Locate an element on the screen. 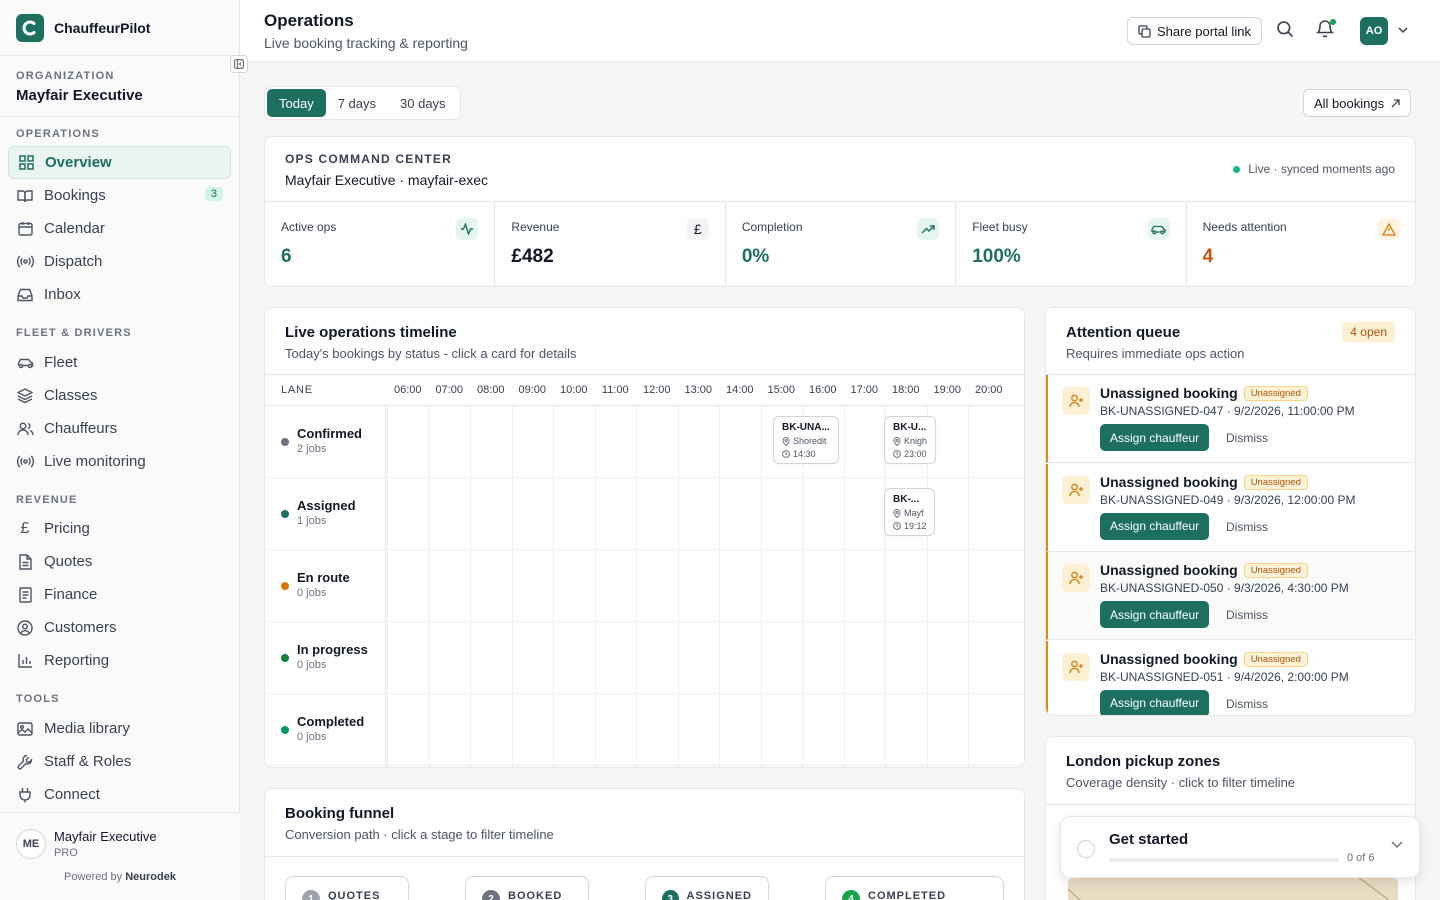 The image size is (1440, 900). wrench-icon is located at coordinates (25, 762).